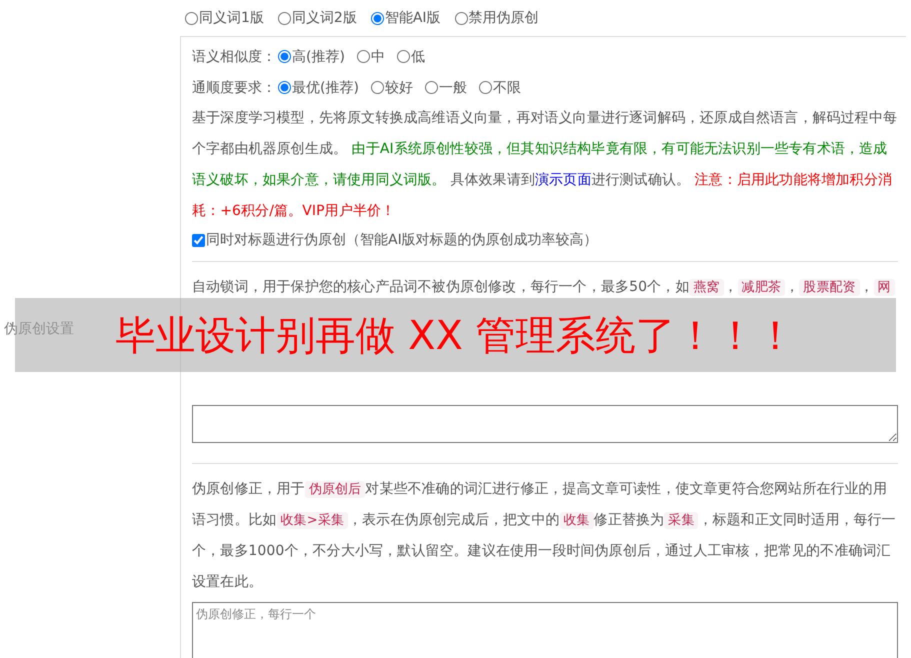  Describe the element at coordinates (544, 536) in the screenshot. I see `correction-description: 伪原创修正，用于 伪原创后 对某些不准确的词汇进行修正，提高文章可读性，使文章更符合您网站所在行业的用语习惯。比如 收集>采集 ，表示在伪原创完成后，把文中的 收集 修正替换为 采集 ，标题和正文同时适用，每行一个，最多1000个，不分大小写，默认留空。建议在使用一段时间伪原创后，通过人工审核，把常见的不准确词汇设置在此。` at that location.